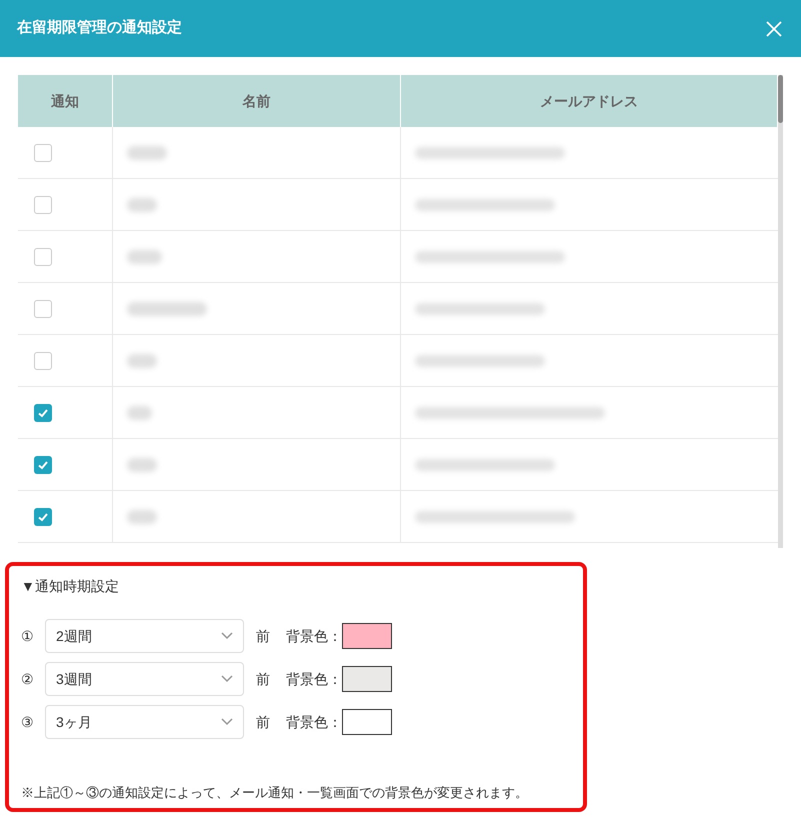  Describe the element at coordinates (70, 586) in the screenshot. I see `section-heading: ▼通知時期設定` at that location.